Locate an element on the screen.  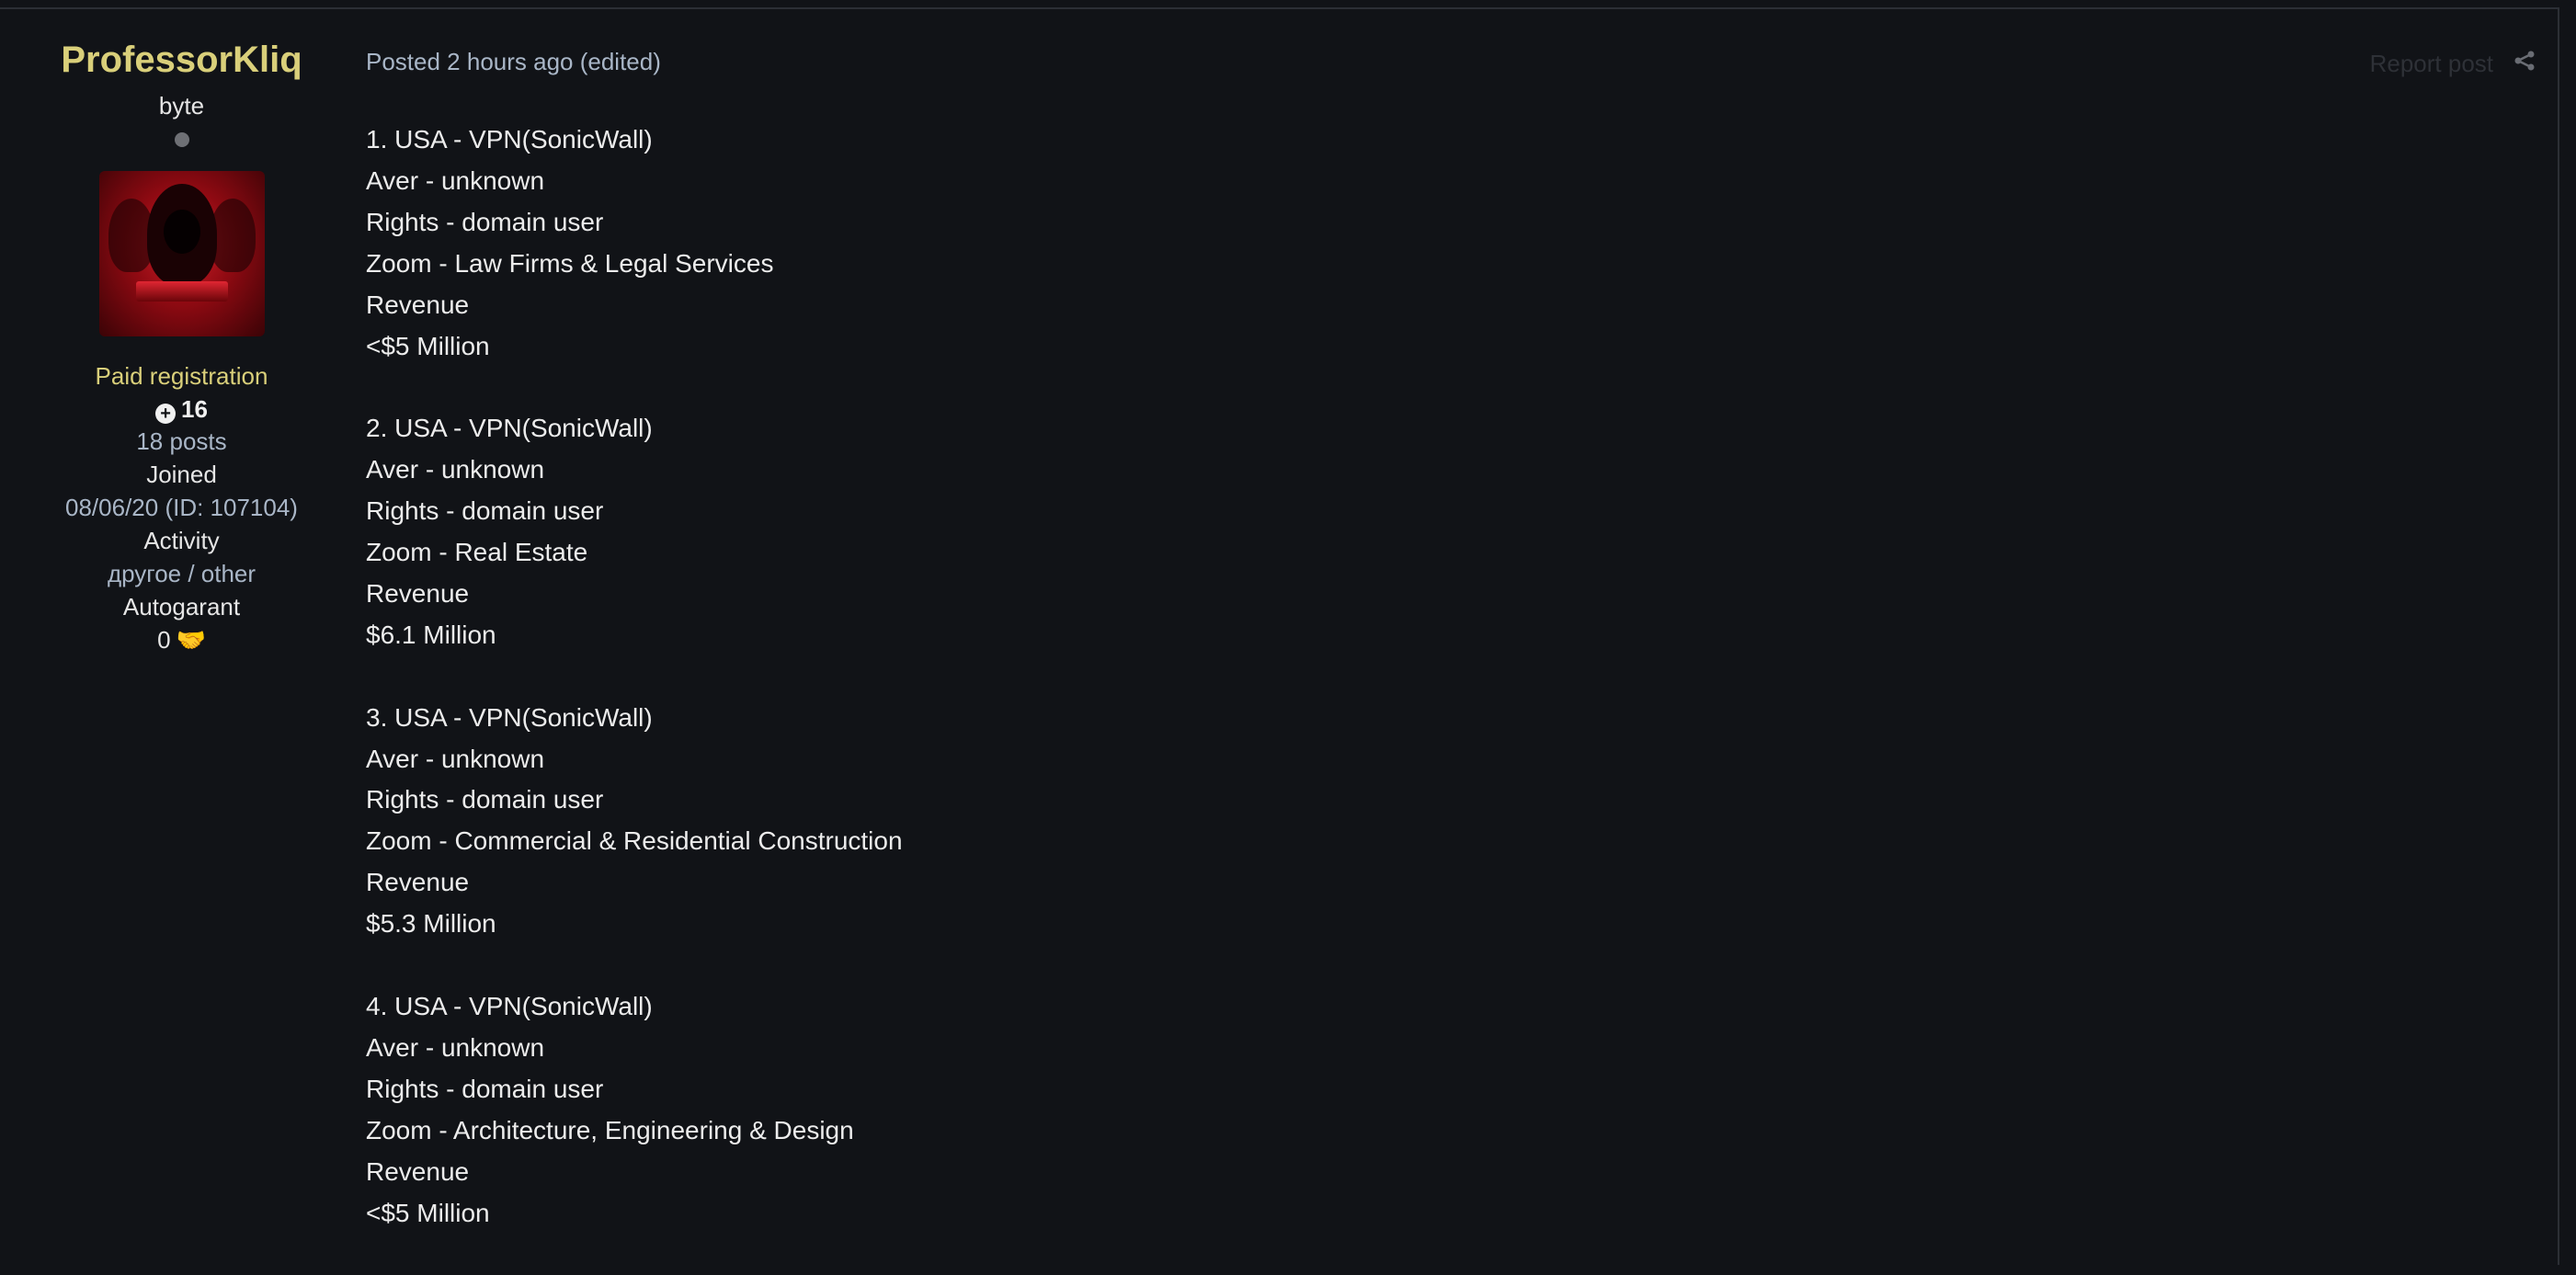
handshake-icon: 🤝 is located at coordinates (191, 640).